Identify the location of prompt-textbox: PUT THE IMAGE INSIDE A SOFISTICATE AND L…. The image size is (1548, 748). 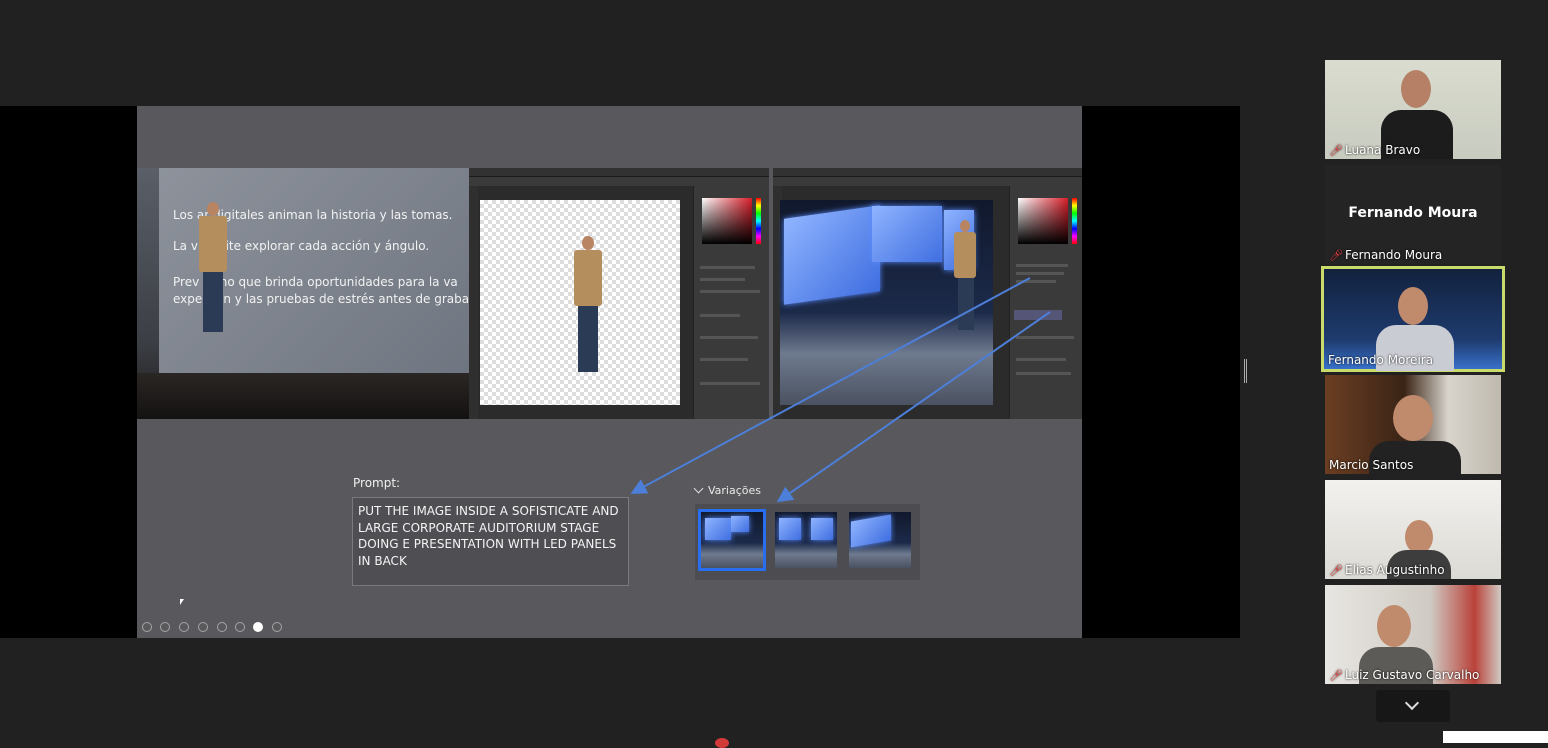
(490, 541).